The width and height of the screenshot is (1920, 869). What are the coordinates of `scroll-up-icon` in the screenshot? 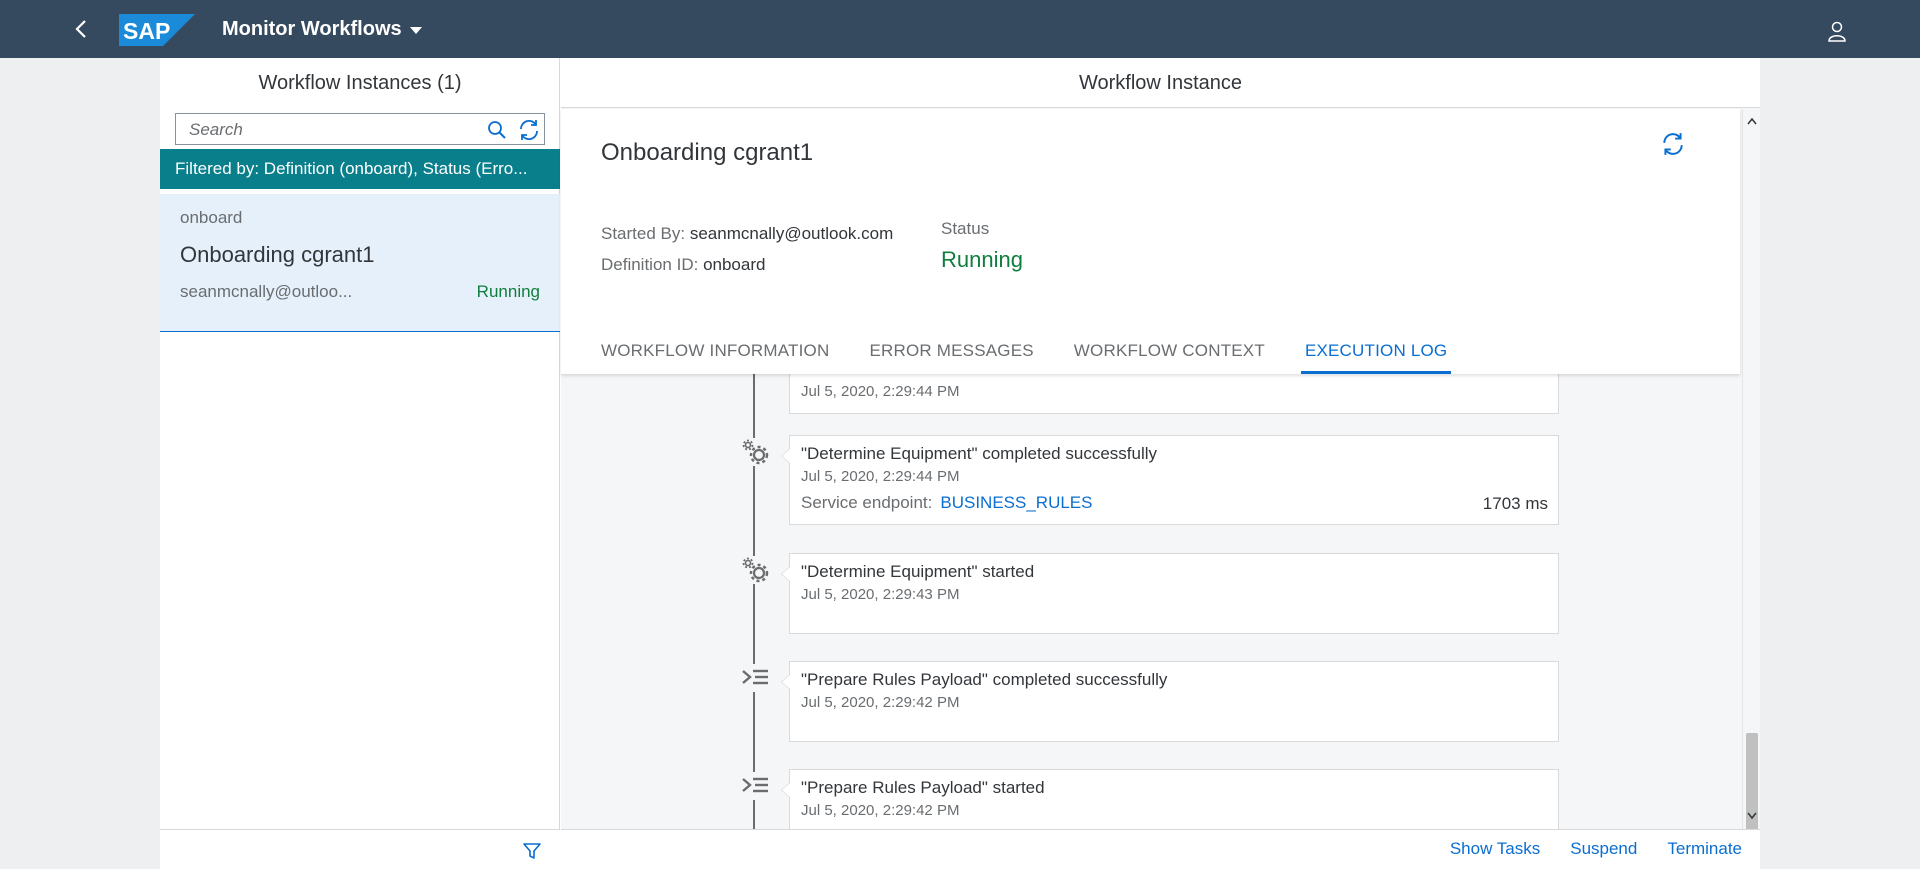 It's located at (1752, 121).